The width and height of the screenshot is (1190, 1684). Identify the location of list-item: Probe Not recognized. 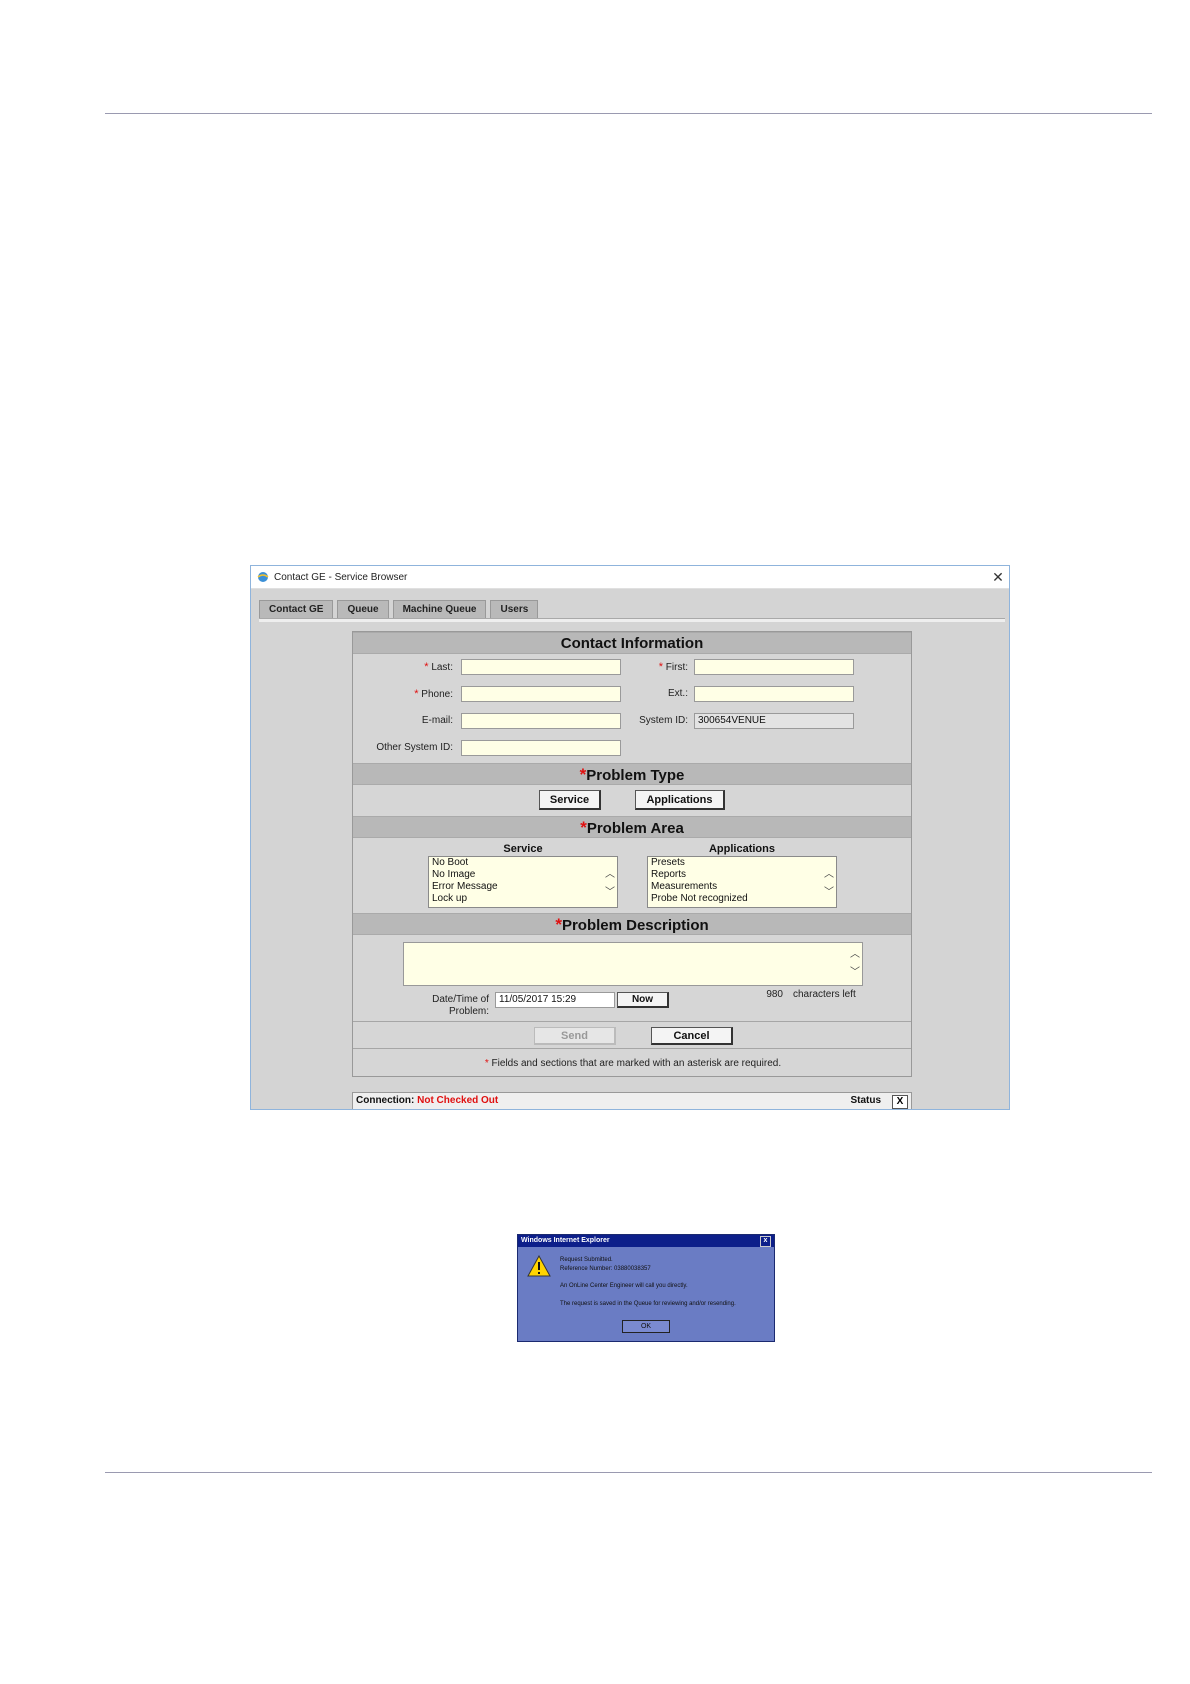
(742, 899).